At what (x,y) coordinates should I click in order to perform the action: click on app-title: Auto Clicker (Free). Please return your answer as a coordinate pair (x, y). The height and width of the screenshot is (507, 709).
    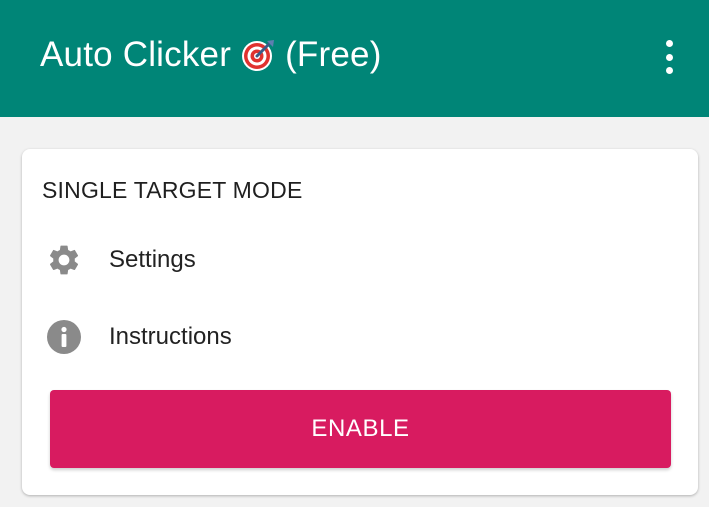
    Looking at the image, I should click on (211, 55).